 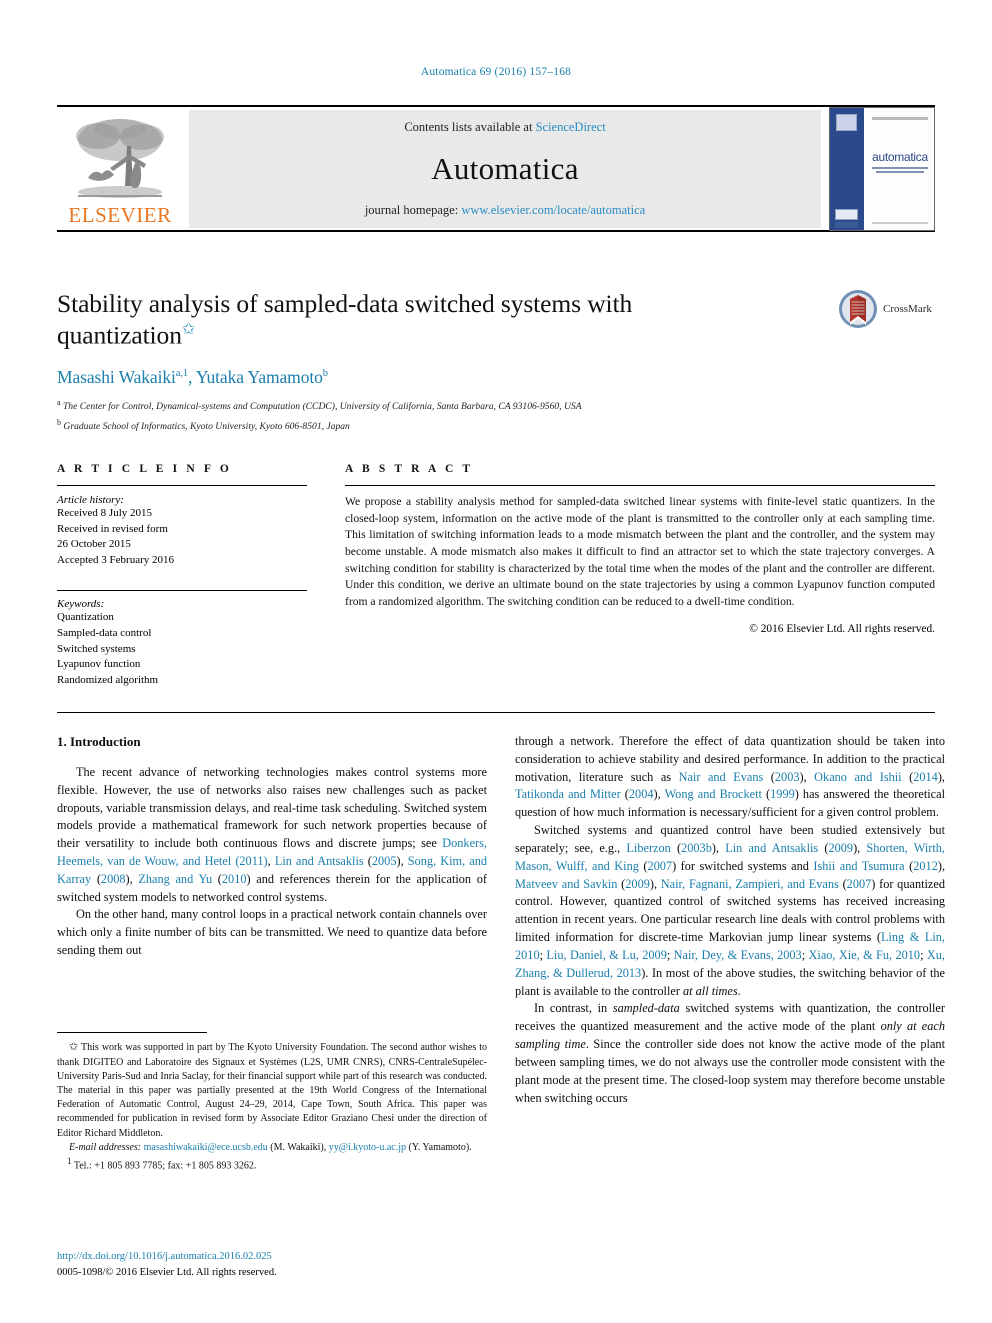 I want to click on author-list: Masashi Wakaikia,1, Yutaka Yamamotob, so click(x=192, y=376).